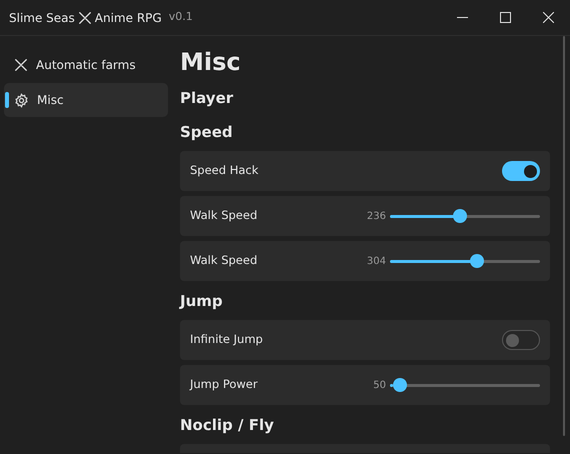  Describe the element at coordinates (207, 132) in the screenshot. I see `section-heading: Speed` at that location.